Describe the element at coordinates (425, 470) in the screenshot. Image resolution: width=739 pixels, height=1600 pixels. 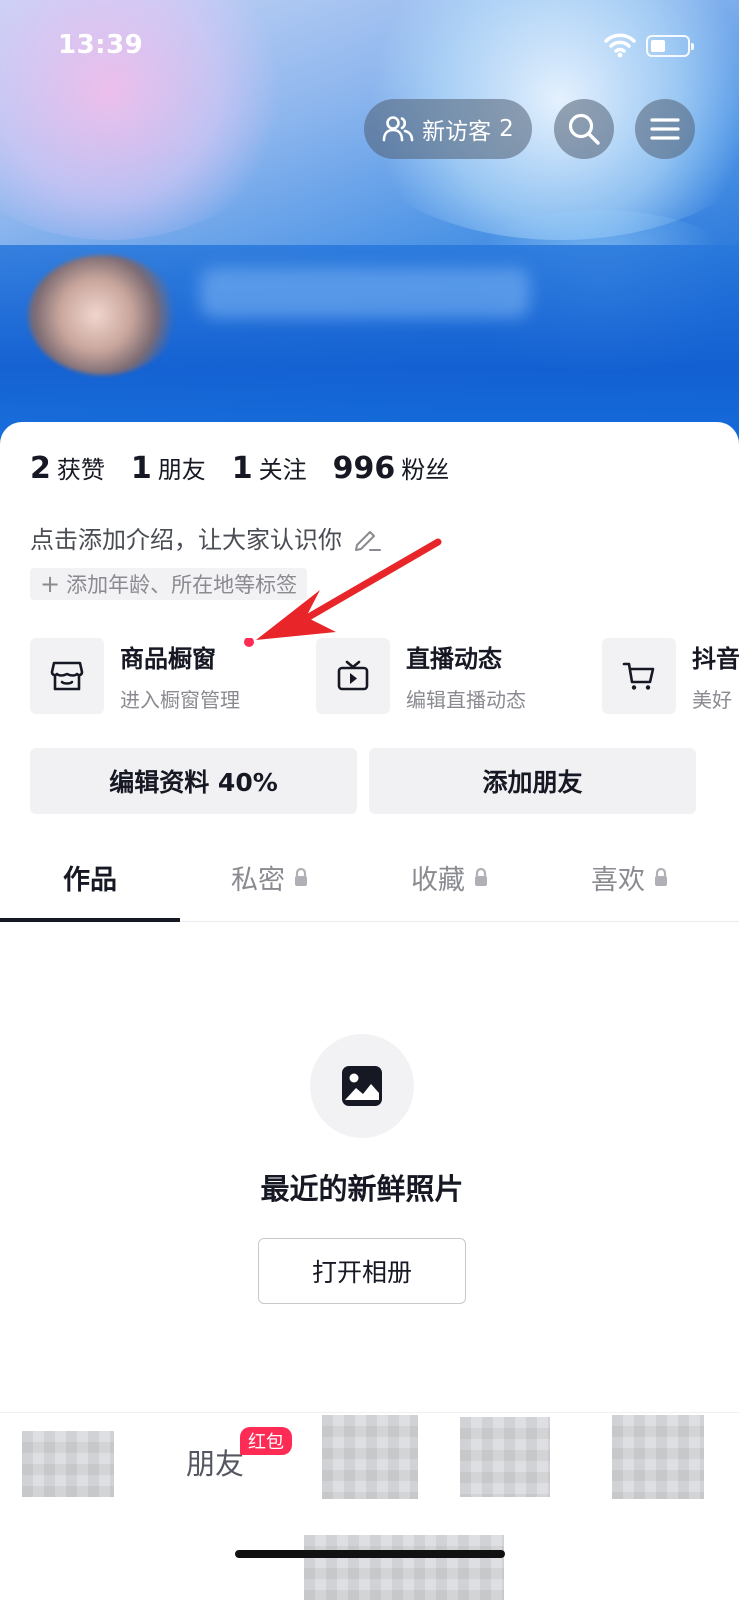
I see `stat-followers-label: 粉丝` at that location.